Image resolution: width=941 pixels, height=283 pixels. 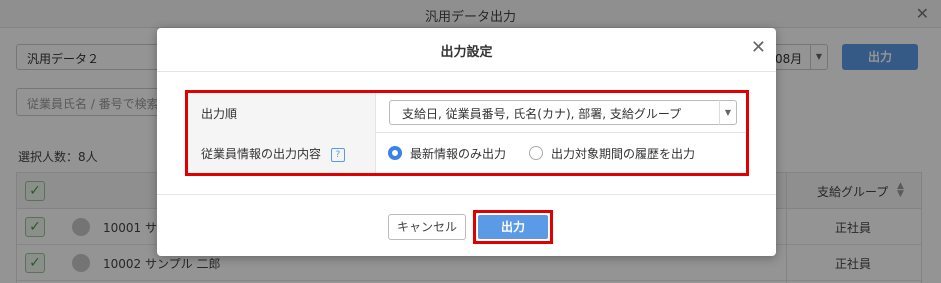 What do you see at coordinates (337, 154) in the screenshot?
I see `help-icon: ?` at bounding box center [337, 154].